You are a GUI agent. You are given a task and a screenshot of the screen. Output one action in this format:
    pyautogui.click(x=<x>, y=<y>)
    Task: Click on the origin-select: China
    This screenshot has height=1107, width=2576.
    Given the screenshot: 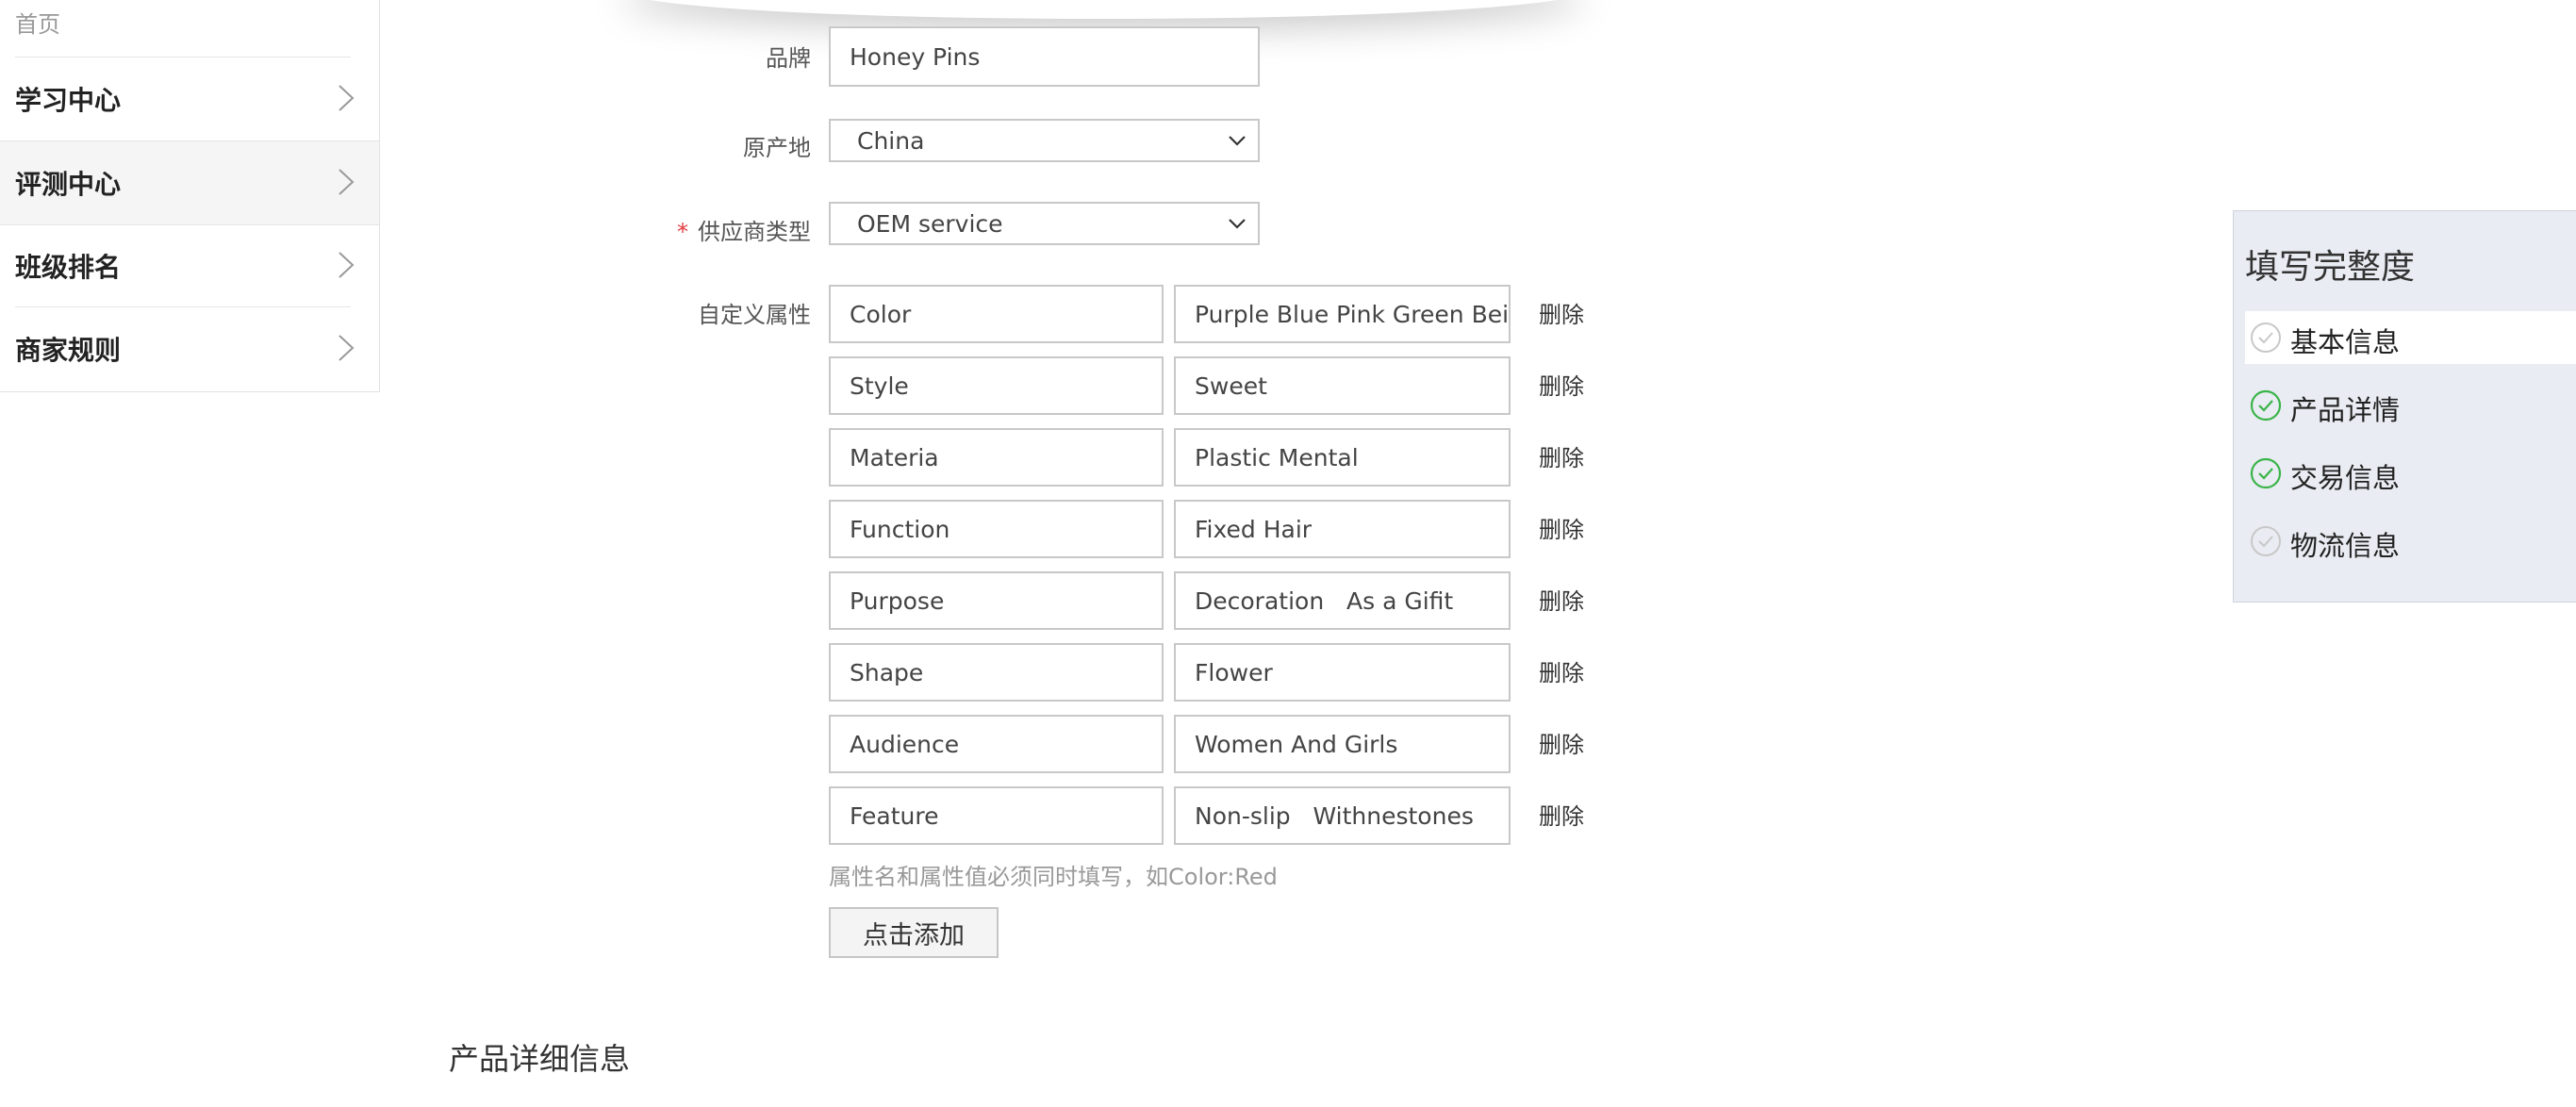 What is the action you would take?
    pyautogui.click(x=1044, y=140)
    